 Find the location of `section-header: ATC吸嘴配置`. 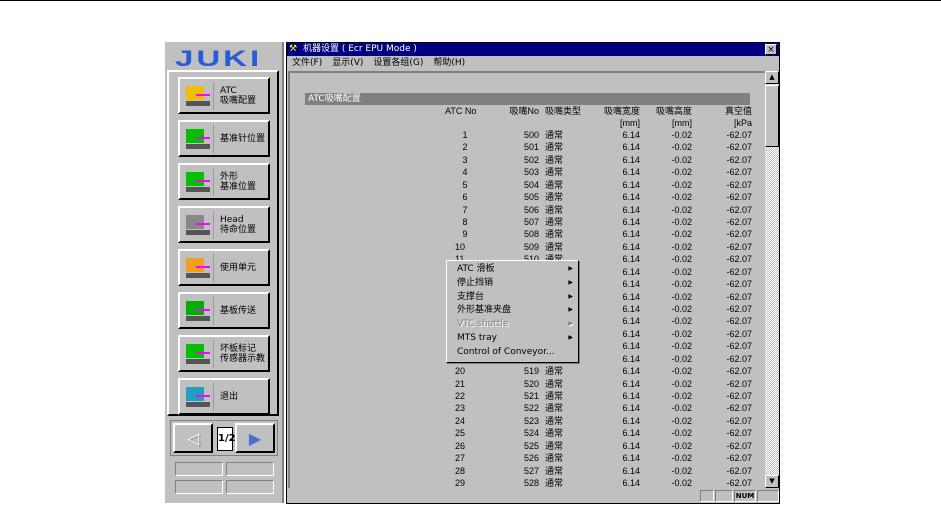

section-header: ATC吸嘴配置 is located at coordinates (527, 99).